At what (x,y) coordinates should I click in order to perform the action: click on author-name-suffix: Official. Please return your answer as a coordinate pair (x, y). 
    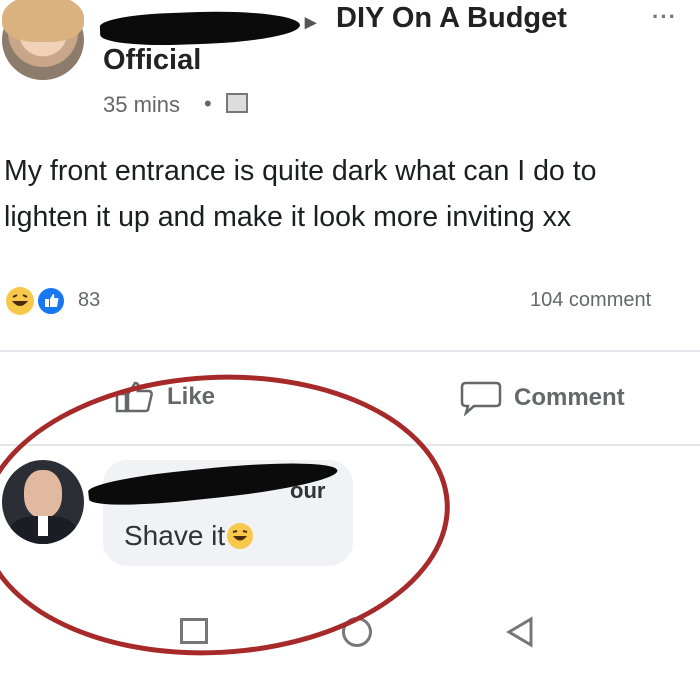
    Looking at the image, I should click on (152, 60).